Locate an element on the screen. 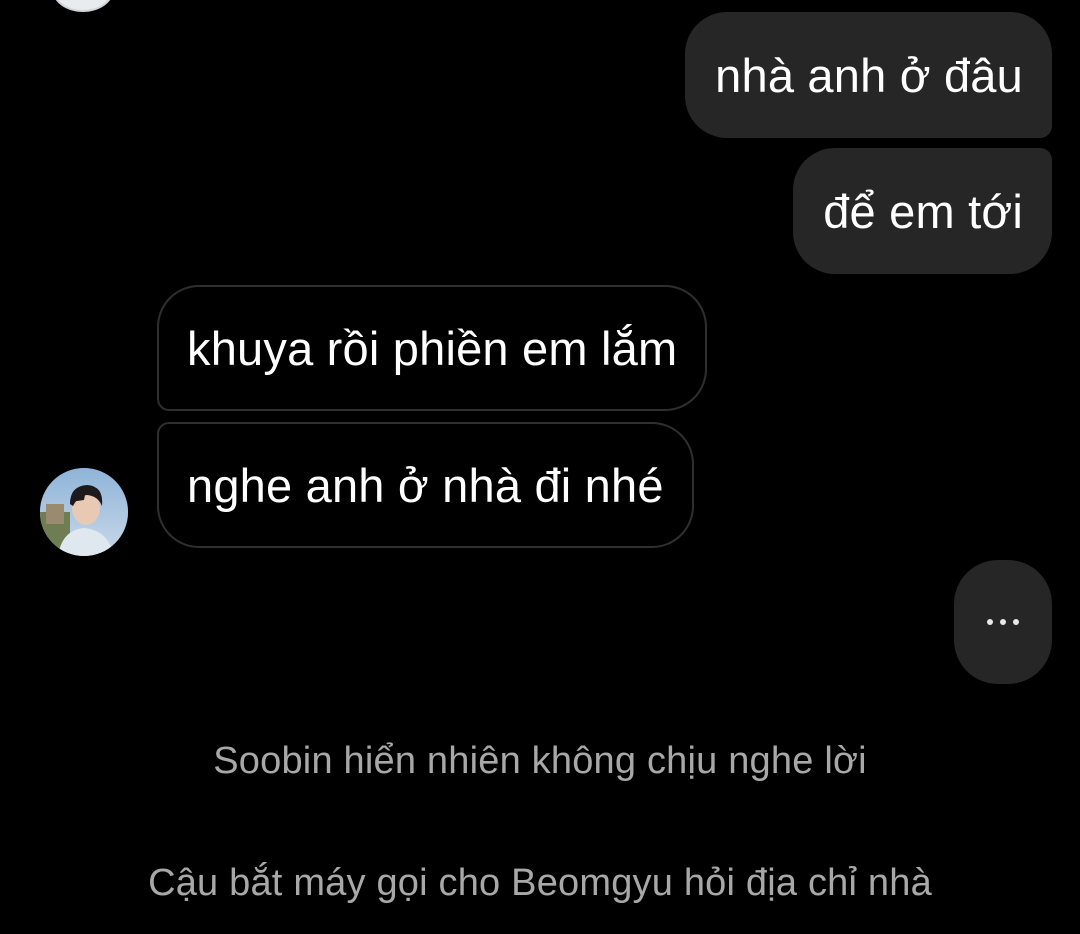  message-bubble-received: khuya rồi phiền em lắm is located at coordinates (432, 348).